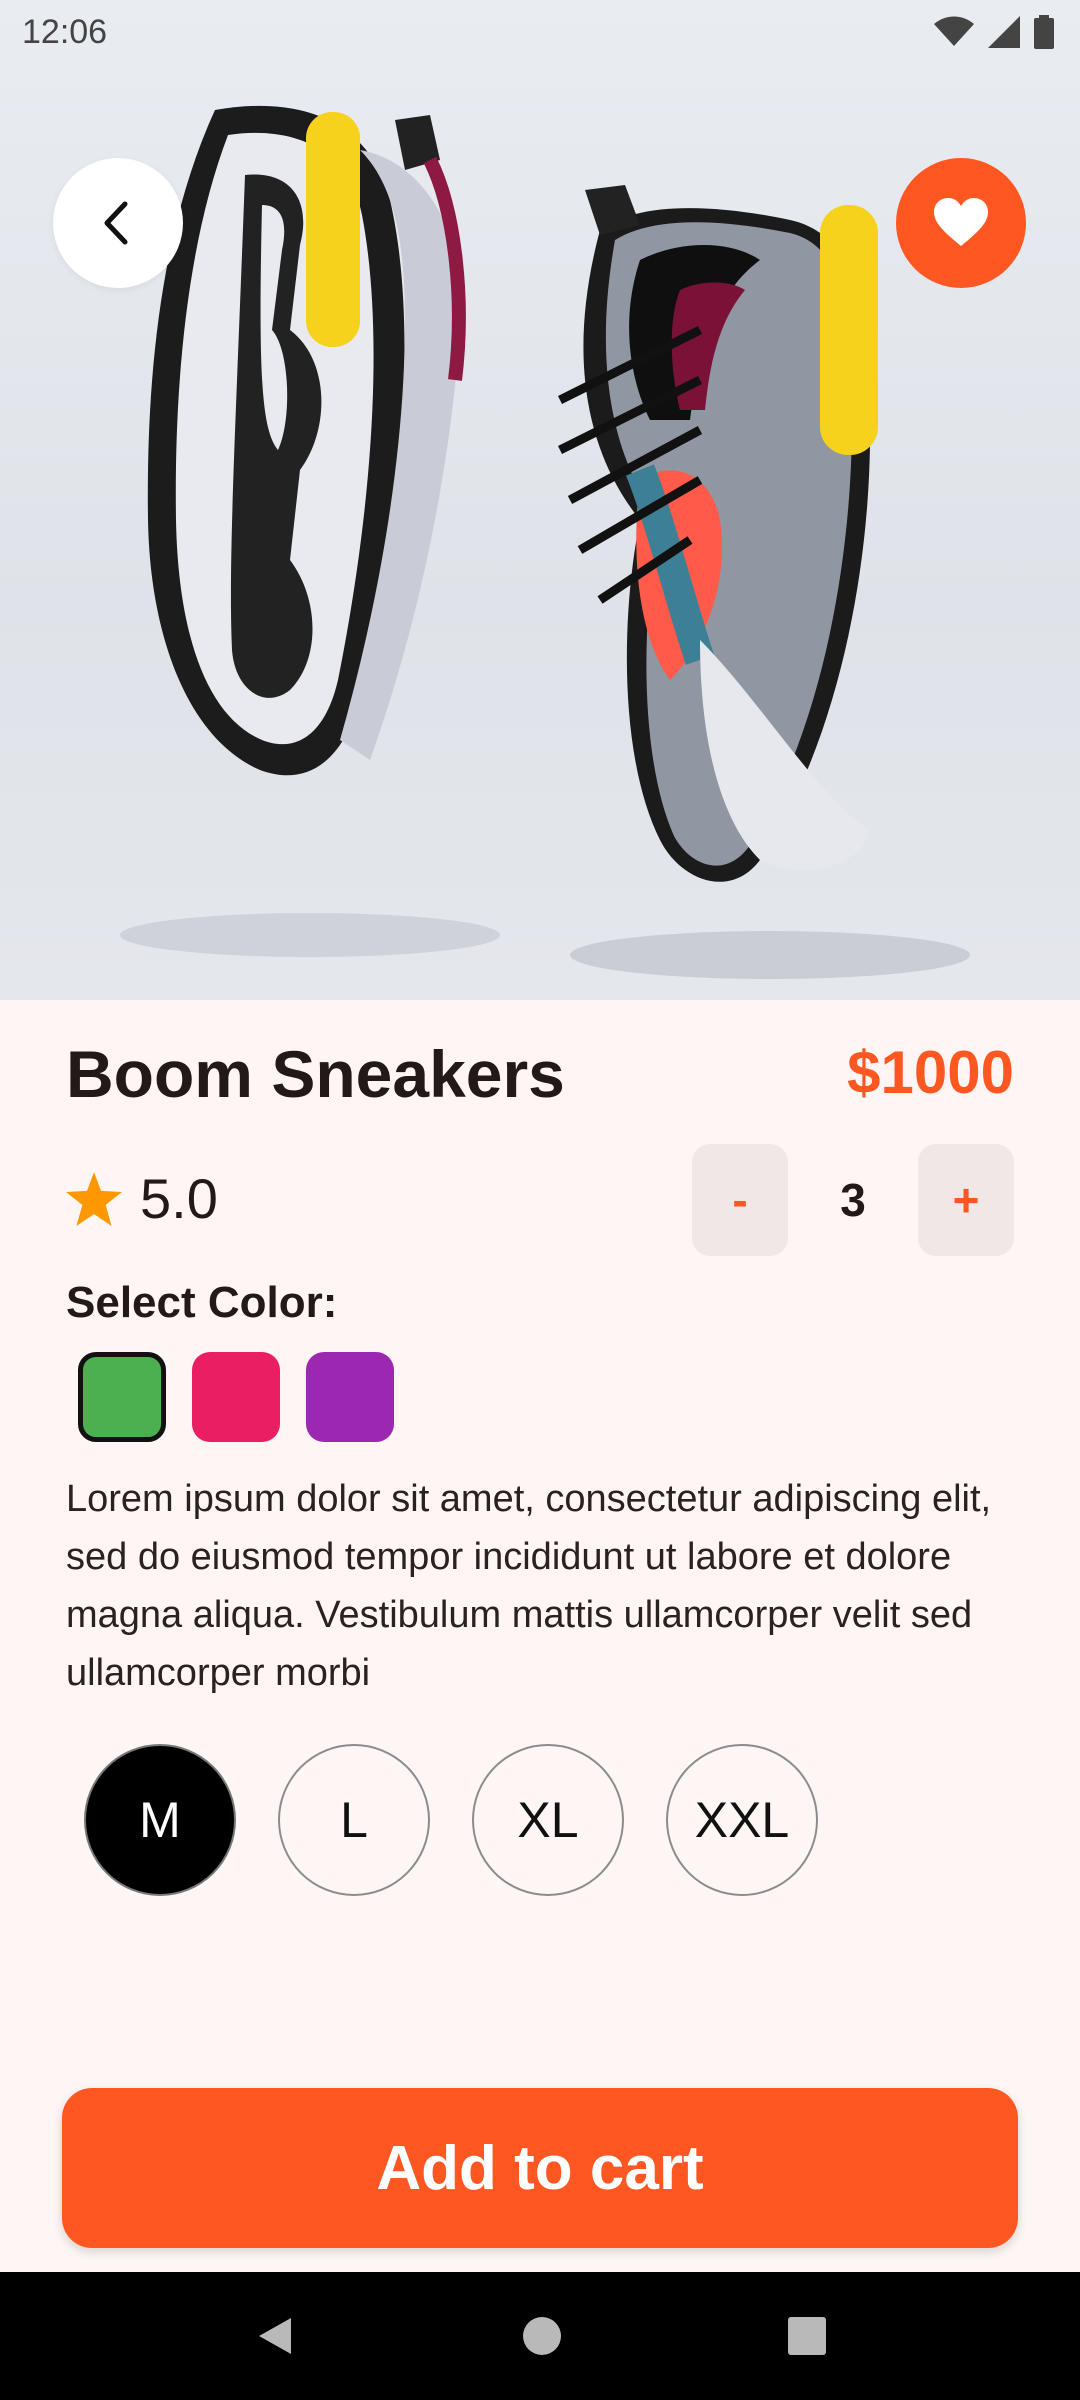 This screenshot has height=2400, width=1080. I want to click on select-color-label: Select Color:, so click(202, 1302).